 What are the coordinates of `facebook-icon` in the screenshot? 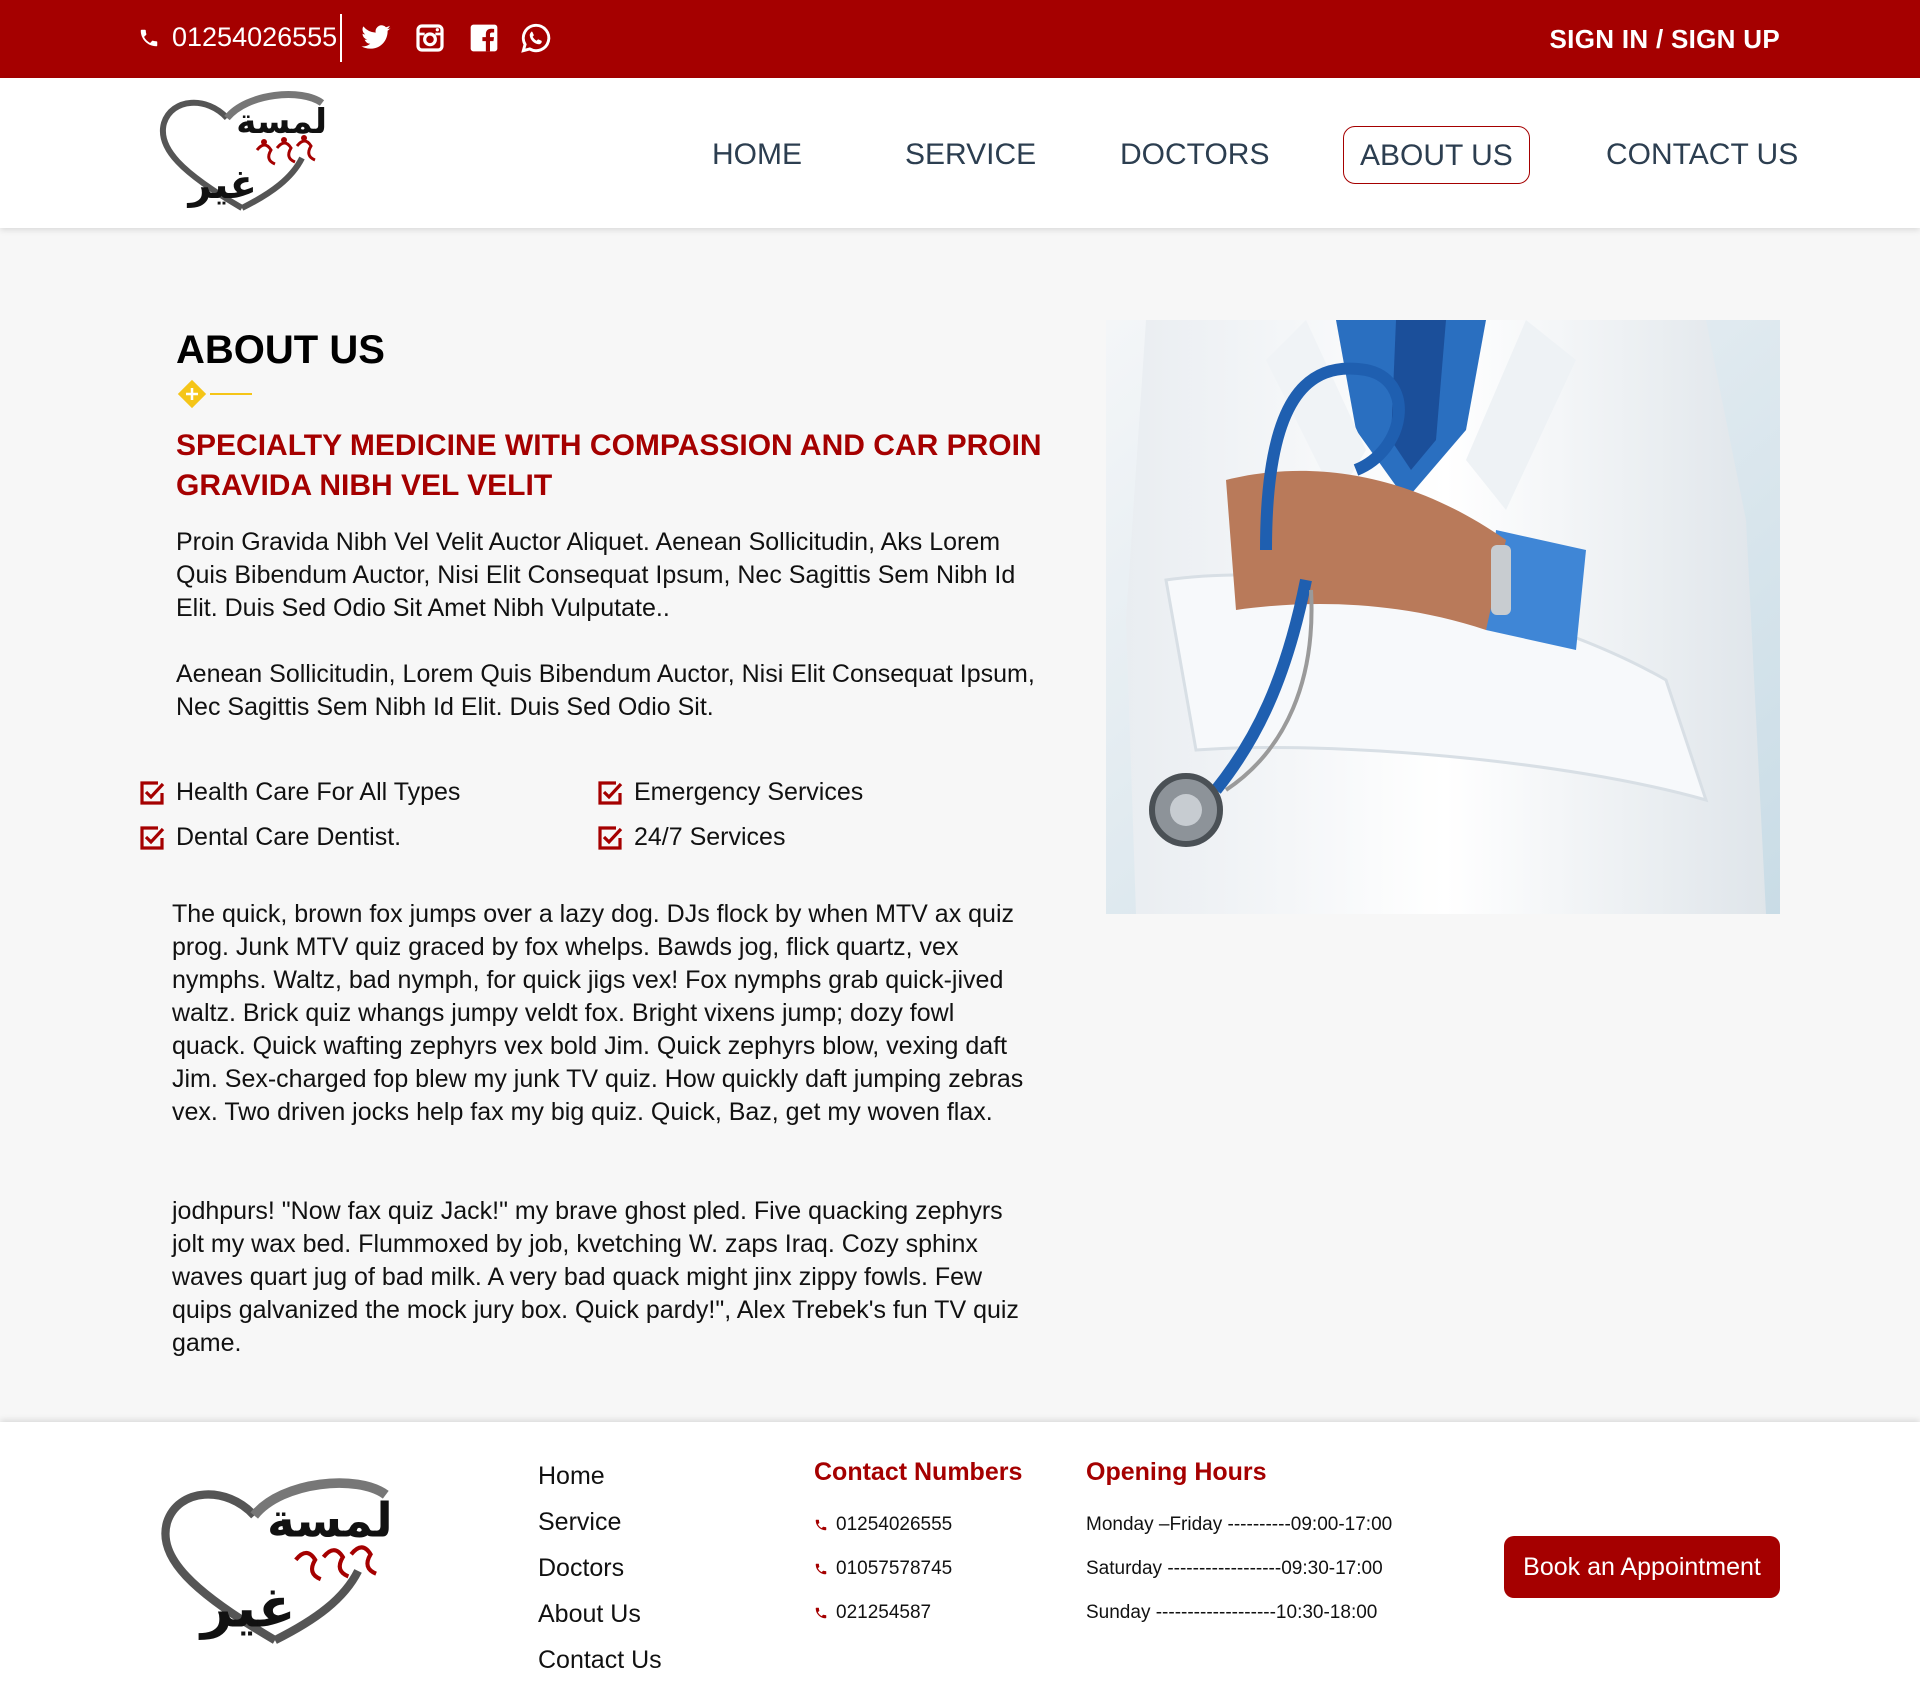 It's located at (484, 38).